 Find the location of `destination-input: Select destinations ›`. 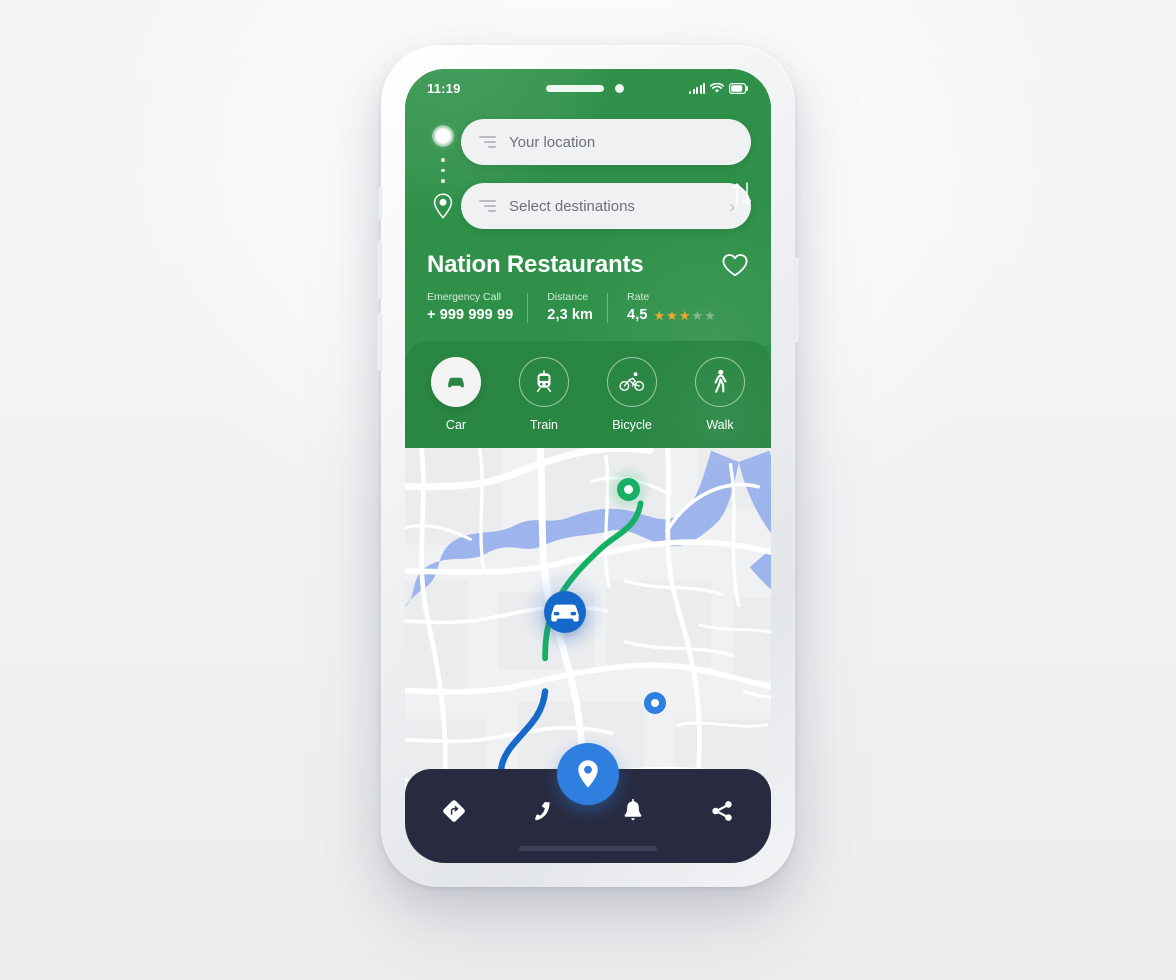

destination-input: Select destinations › is located at coordinates (606, 206).